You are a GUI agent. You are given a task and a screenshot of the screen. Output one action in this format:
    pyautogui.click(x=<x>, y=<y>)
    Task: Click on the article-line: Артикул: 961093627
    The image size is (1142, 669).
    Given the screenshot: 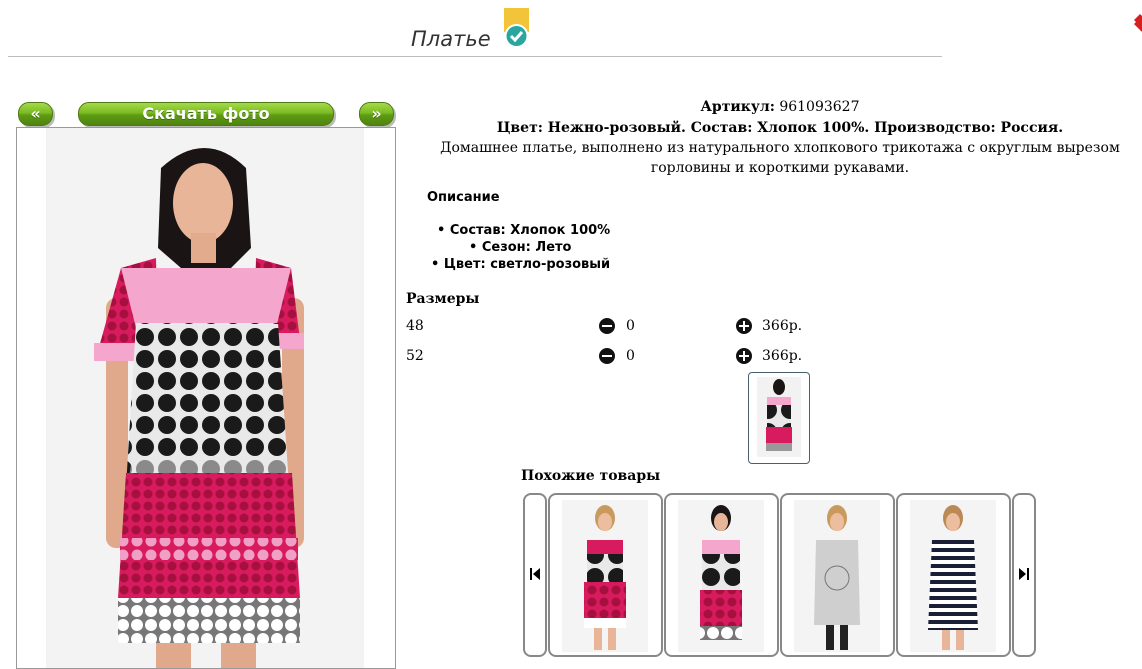 What is the action you would take?
    pyautogui.click(x=780, y=107)
    